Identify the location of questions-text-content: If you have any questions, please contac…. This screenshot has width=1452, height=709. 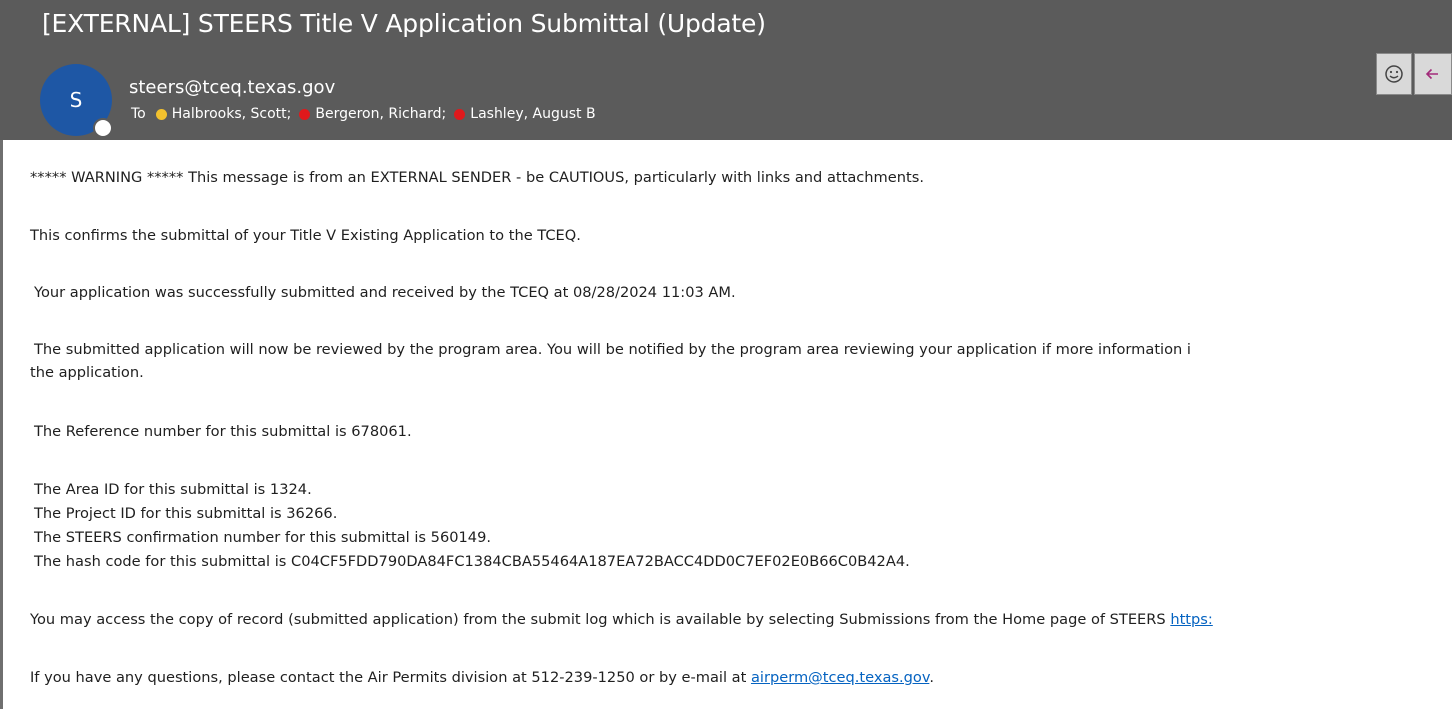
(390, 677).